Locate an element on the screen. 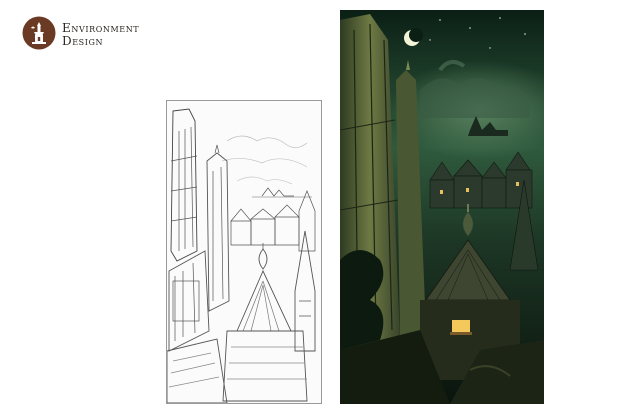 The width and height of the screenshot is (640, 414). page-title: Environment Design is located at coordinates (100, 35).